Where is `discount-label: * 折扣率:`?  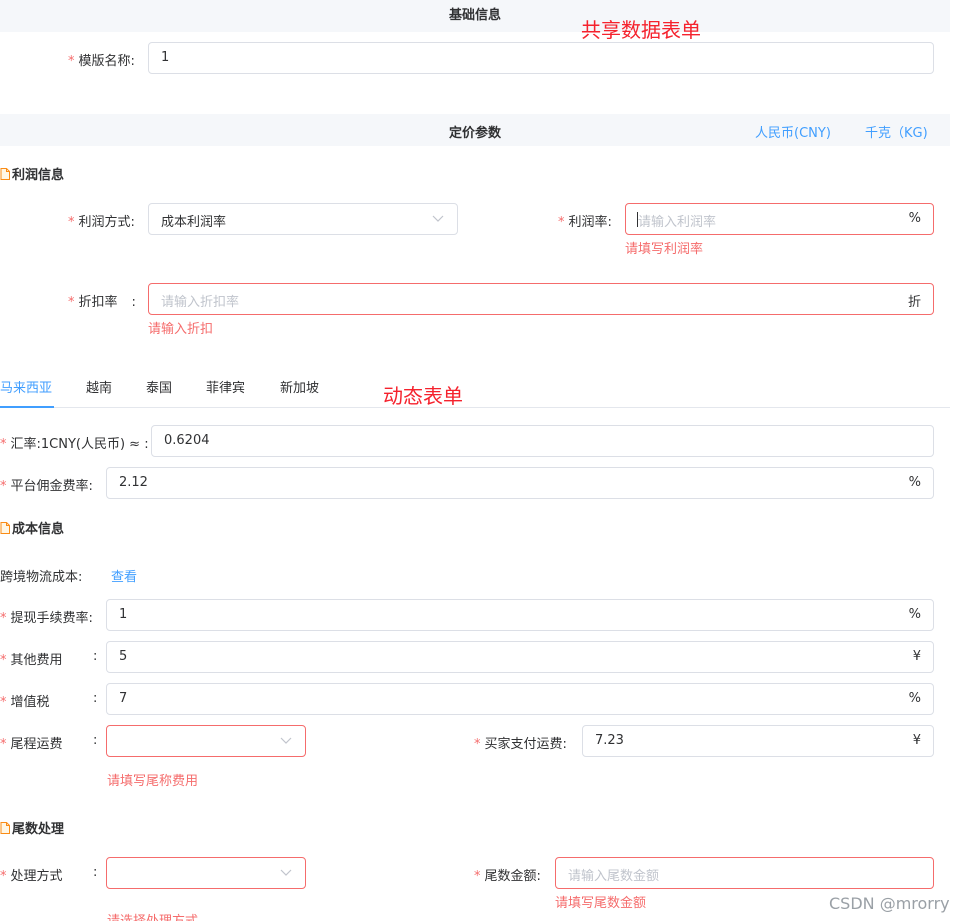
discount-label: * 折扣率: is located at coordinates (102, 302).